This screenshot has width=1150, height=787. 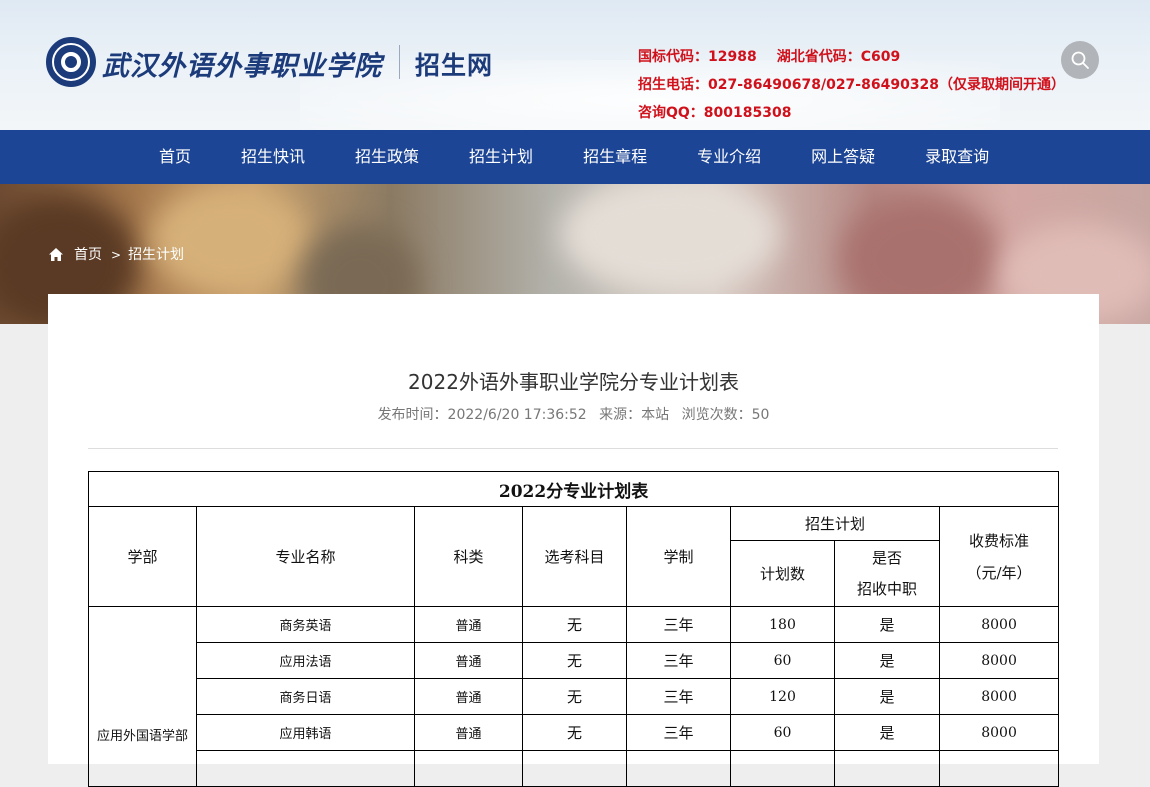 I want to click on chevron-right-icon: >, so click(x=116, y=255).